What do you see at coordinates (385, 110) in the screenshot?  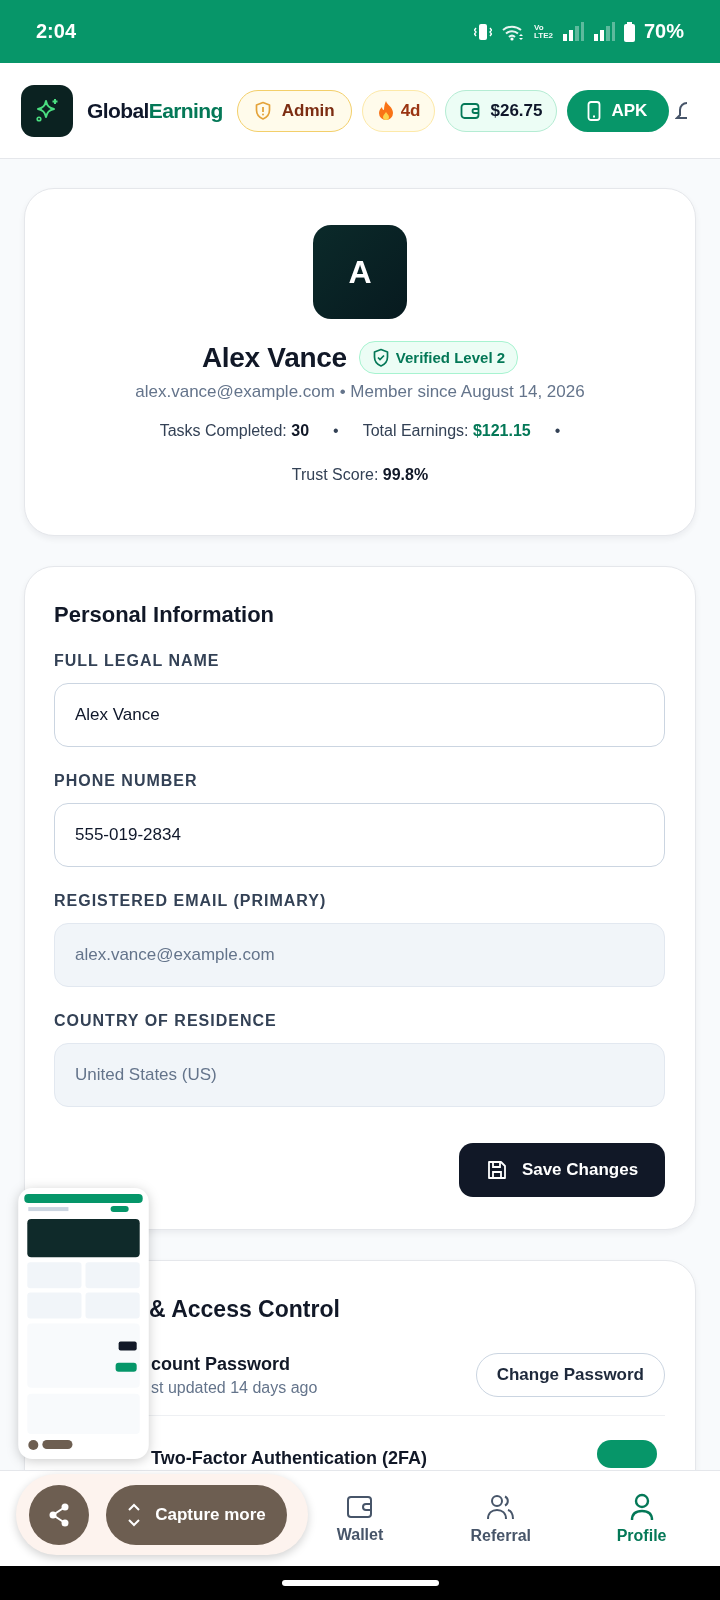 I see `flame-icon` at bounding box center [385, 110].